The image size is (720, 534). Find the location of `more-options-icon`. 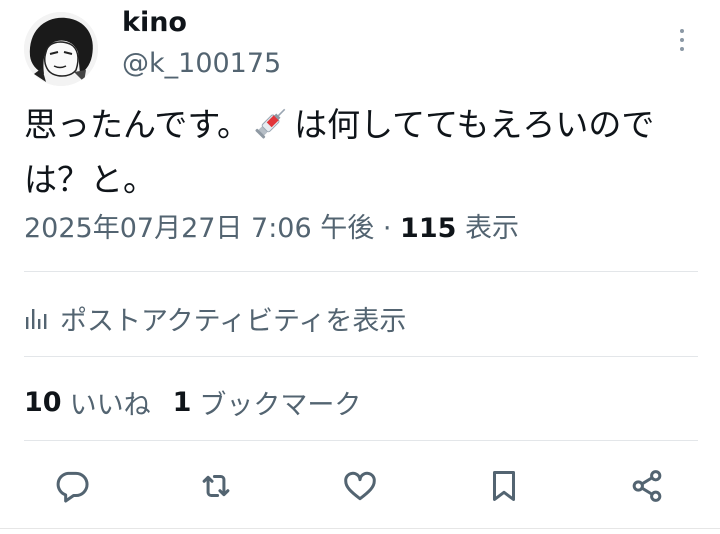

more-options-icon is located at coordinates (682, 40).